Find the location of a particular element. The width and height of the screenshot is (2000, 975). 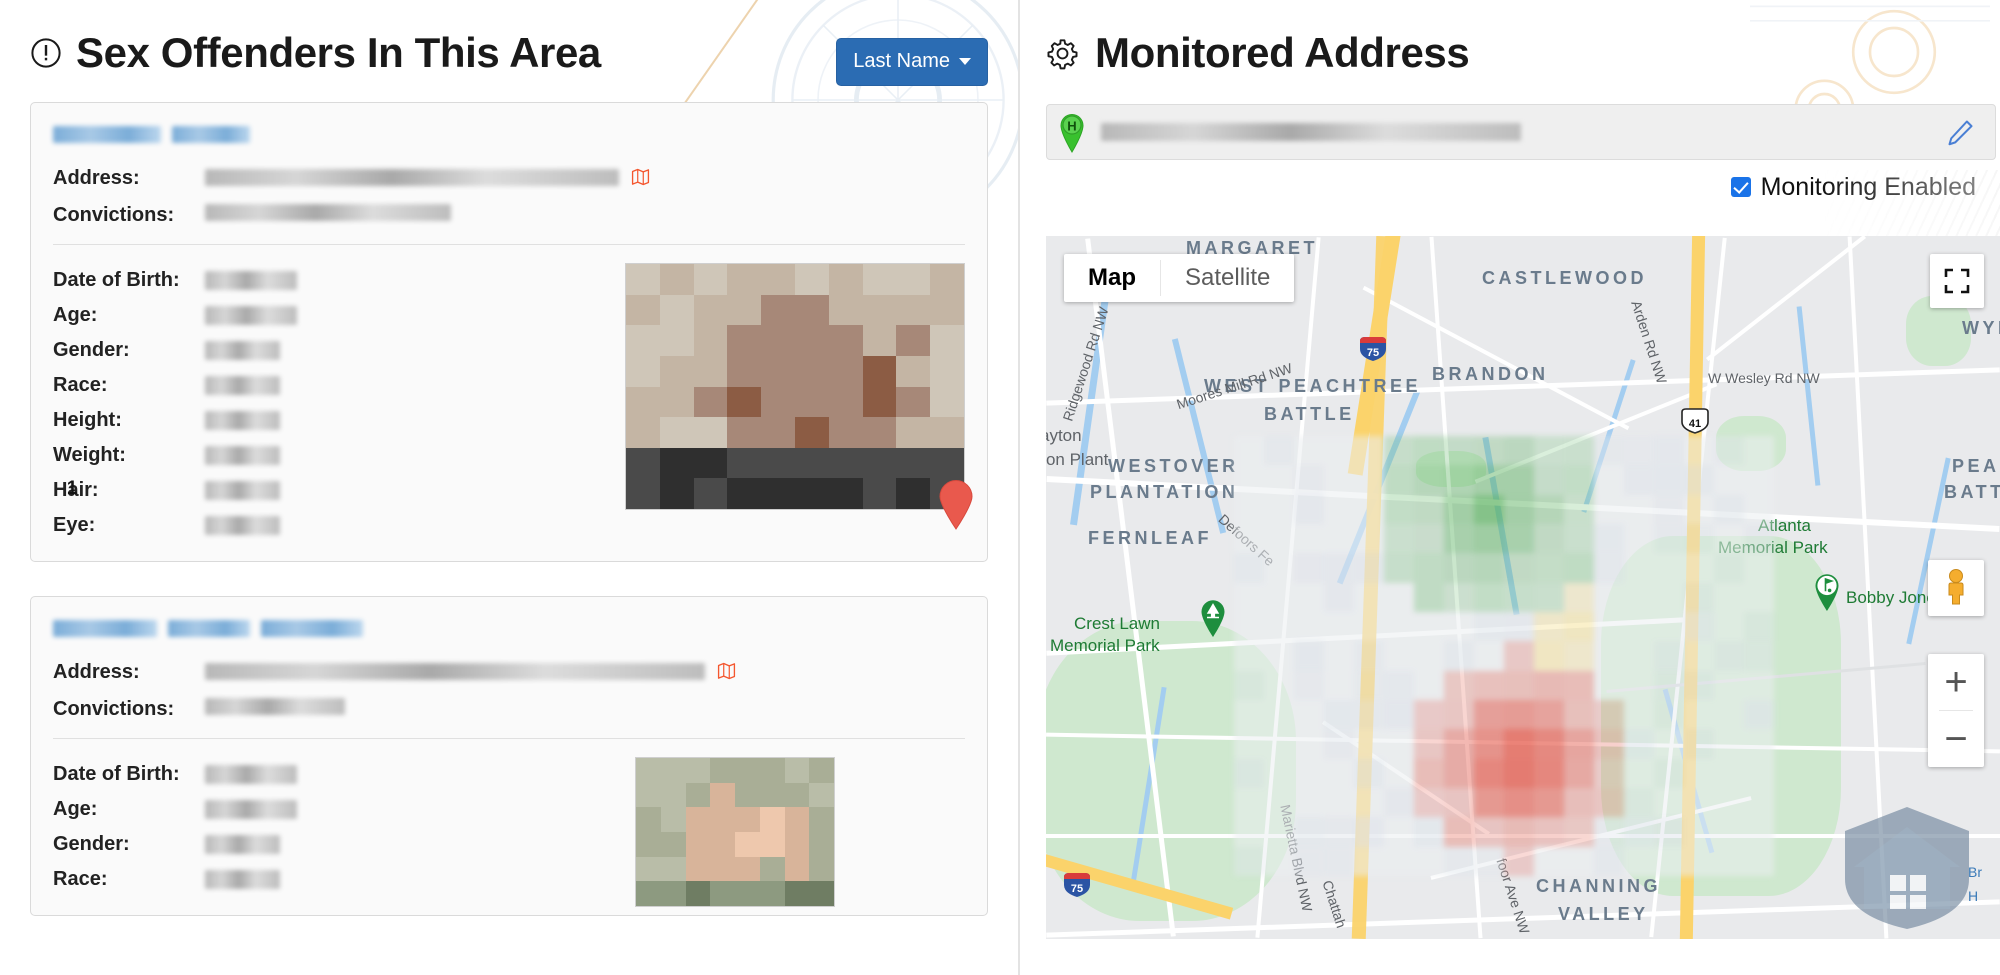

map-road-label: H is located at coordinates (1973, 896).